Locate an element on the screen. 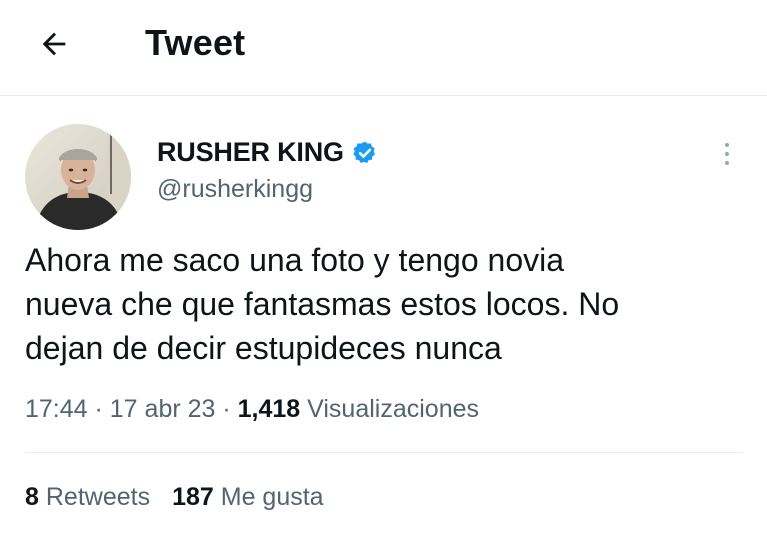  back-button is located at coordinates (54, 44).